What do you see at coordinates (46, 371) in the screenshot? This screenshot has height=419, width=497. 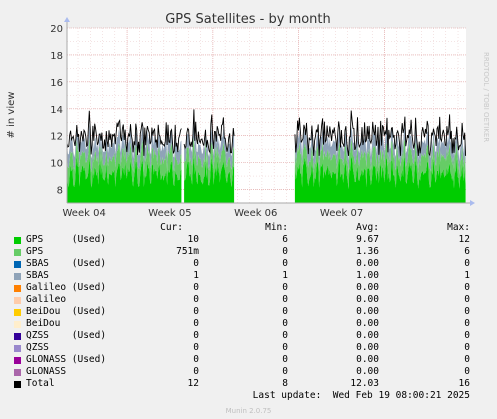 I see `legend-label: GLONASS` at bounding box center [46, 371].